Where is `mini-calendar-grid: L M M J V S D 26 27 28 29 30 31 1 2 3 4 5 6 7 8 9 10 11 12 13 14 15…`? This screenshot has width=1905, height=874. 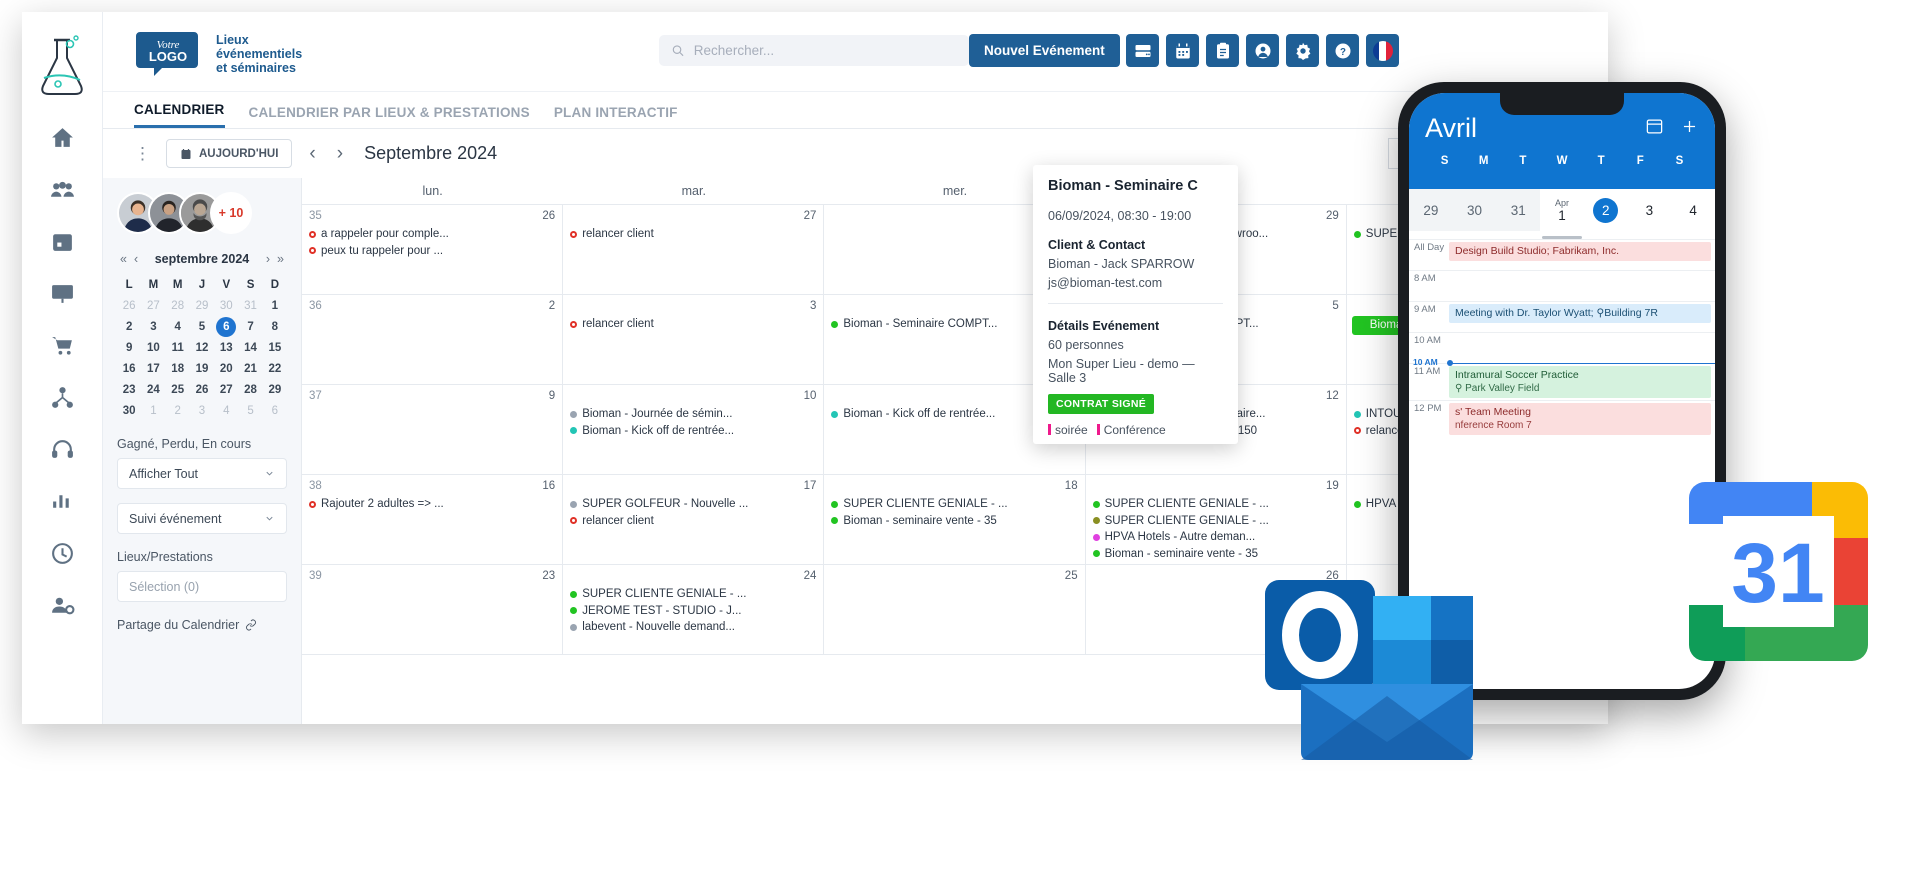
mini-calendar-grid: L M M J V S D 26 27 28 29 30 31 1 2 3 4 5 6 7 8 9 10 11 12 13 14 15… is located at coordinates (202, 348).